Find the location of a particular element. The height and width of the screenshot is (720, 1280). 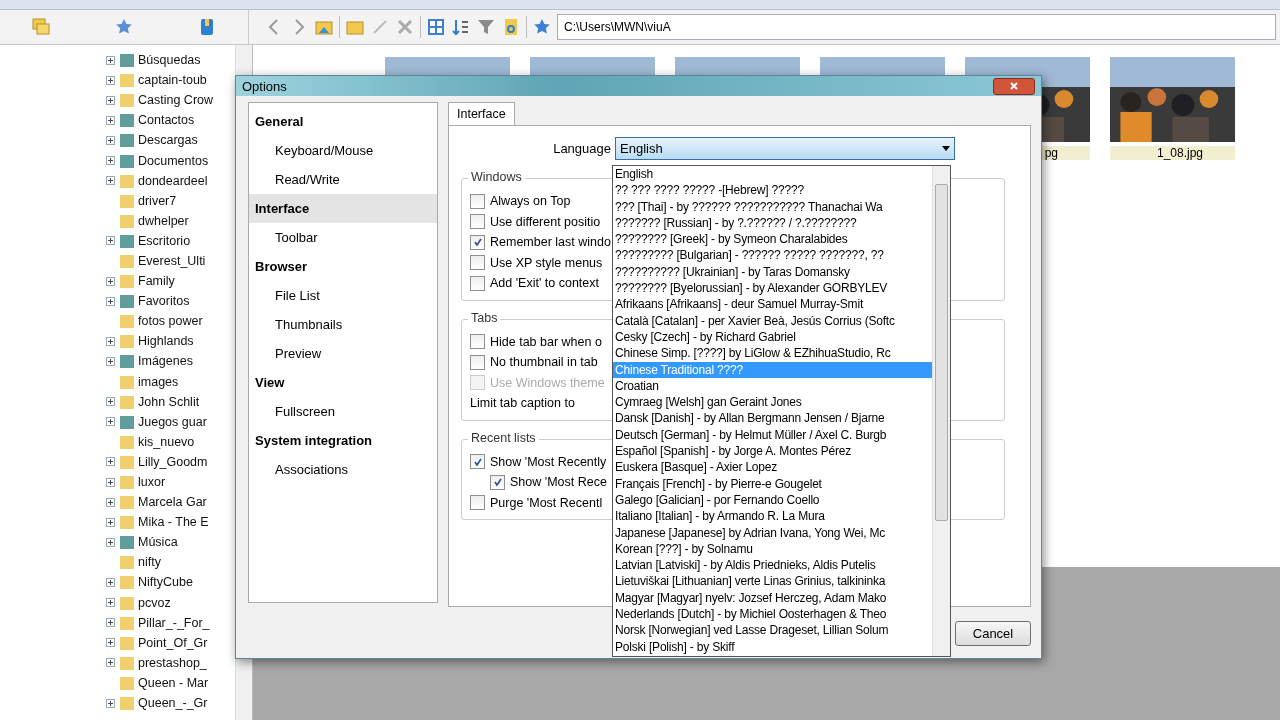

category-item: File List is located at coordinates (343, 295).